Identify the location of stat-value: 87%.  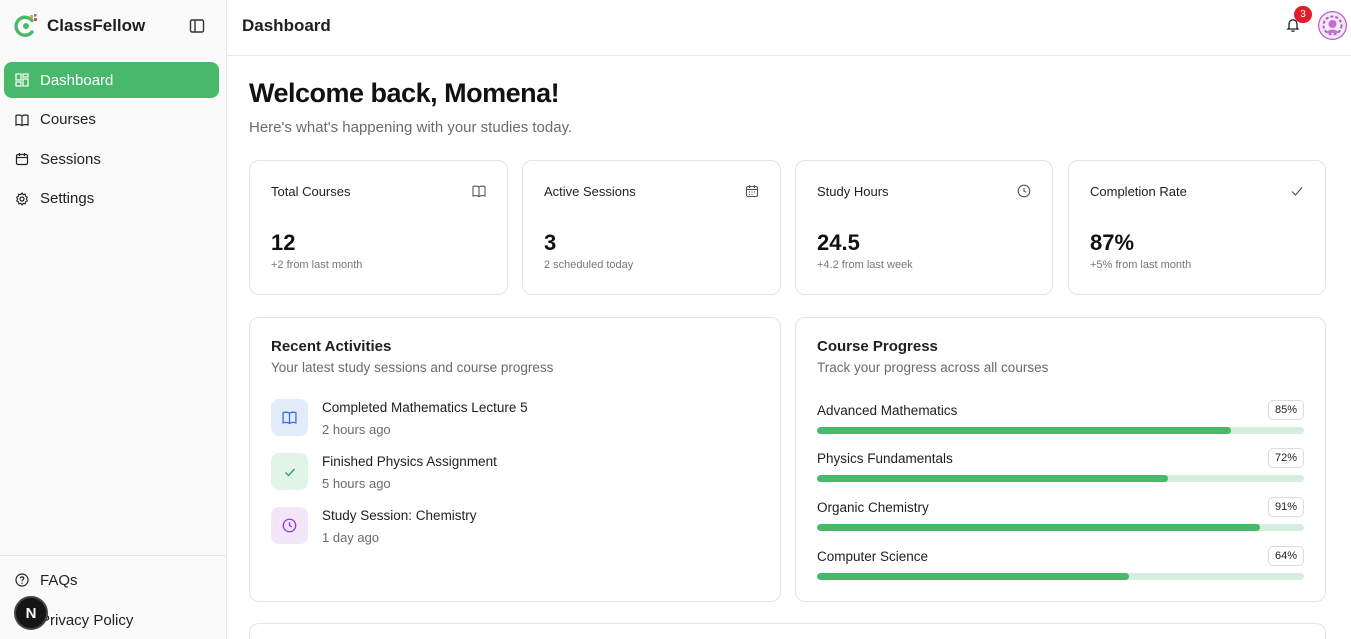
(1112, 242).